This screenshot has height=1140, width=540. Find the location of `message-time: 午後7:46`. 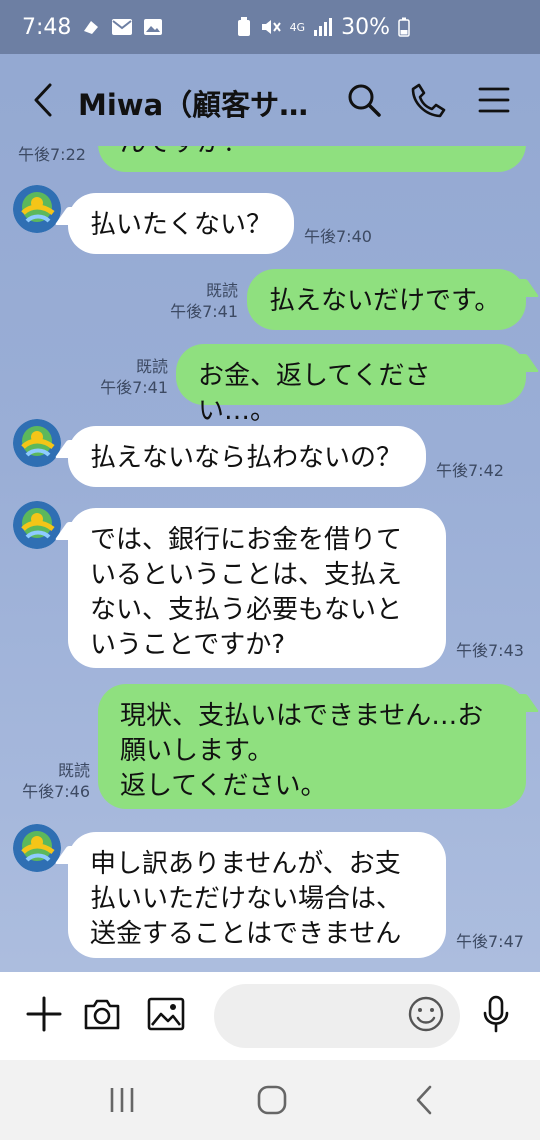

message-time: 午後7:46 is located at coordinates (56, 791).